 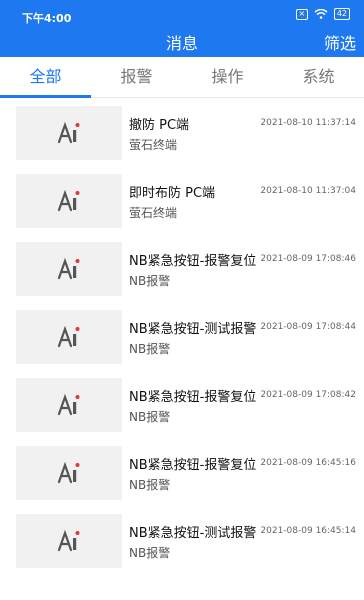 What do you see at coordinates (182, 28) in the screenshot?
I see `app-header: 下午4:00 × 42 消息 筛选` at bounding box center [182, 28].